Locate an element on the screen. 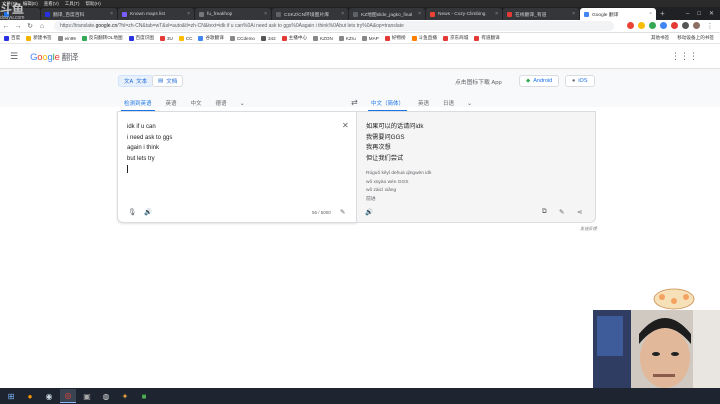 The image size is (720, 404). menu-view: 查看(V) is located at coordinates (51, 4).